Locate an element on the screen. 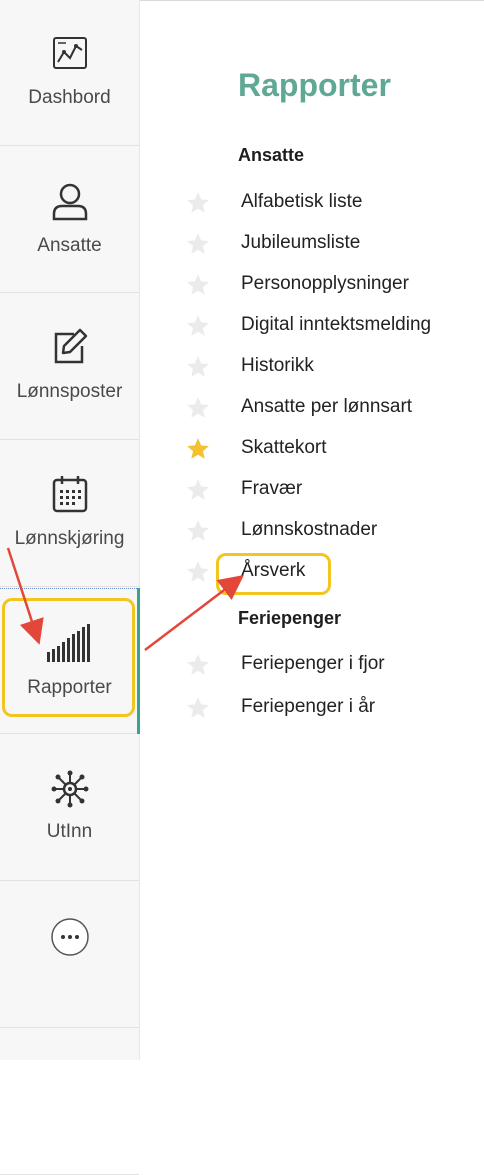 This screenshot has height=1175, width=484. focus-outline is located at coordinates (69, 588).